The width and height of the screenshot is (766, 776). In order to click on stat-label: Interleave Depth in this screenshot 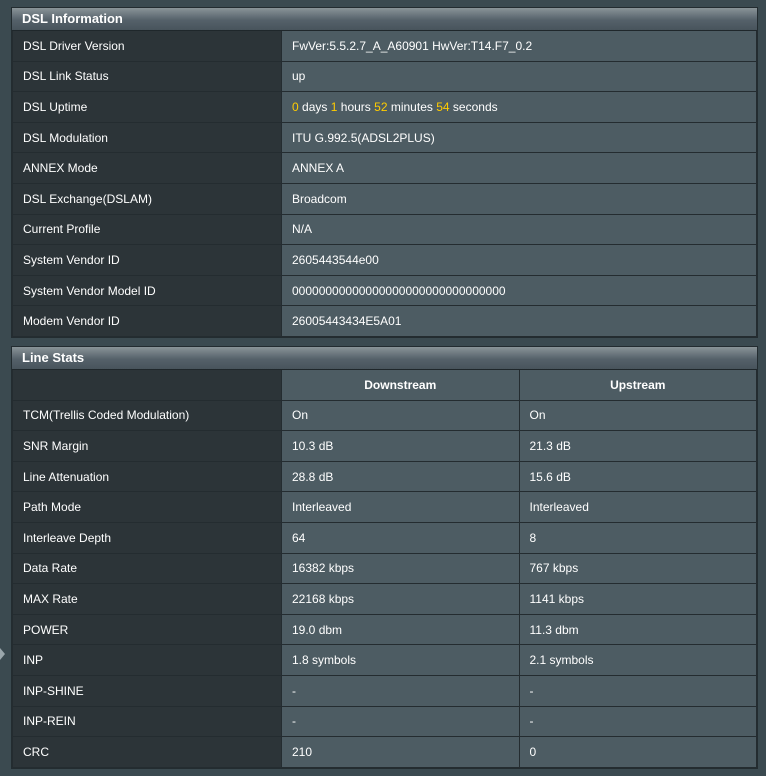, I will do `click(147, 537)`.